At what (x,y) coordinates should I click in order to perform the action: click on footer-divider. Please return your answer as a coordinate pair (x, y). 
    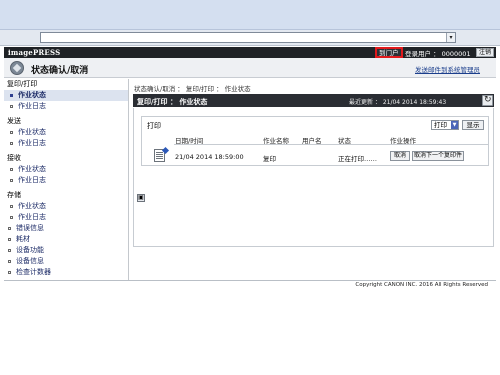
    Looking at the image, I should click on (250, 280).